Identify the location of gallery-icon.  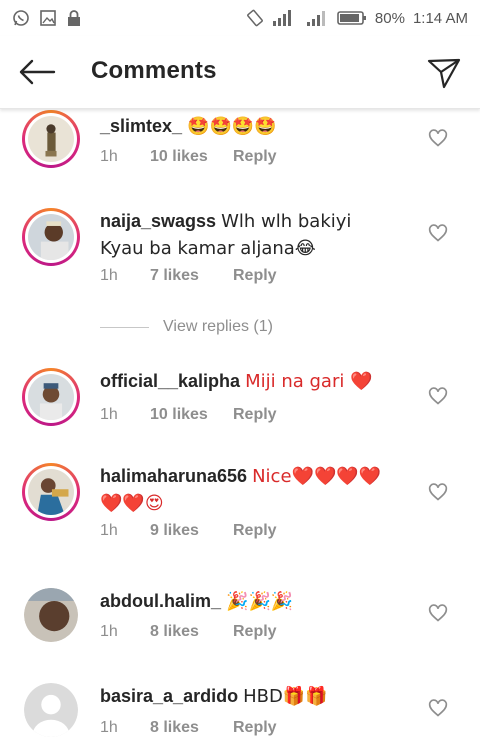
(48, 18).